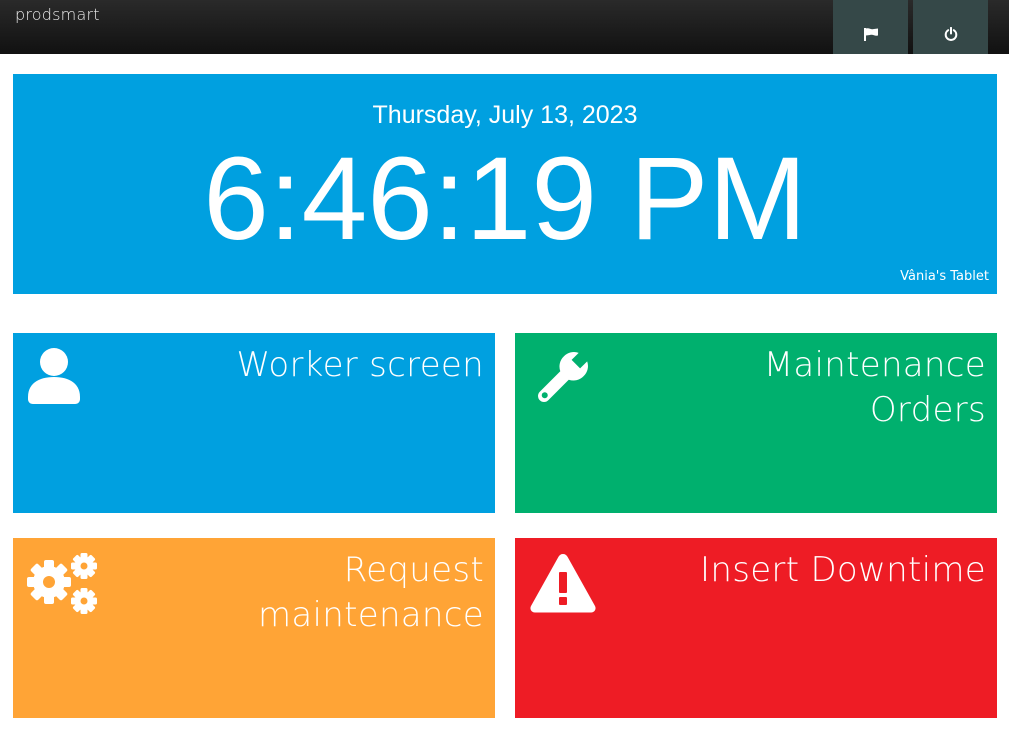  What do you see at coordinates (874, 387) in the screenshot?
I see `maintenance-orders-label: Maintenance Orders` at bounding box center [874, 387].